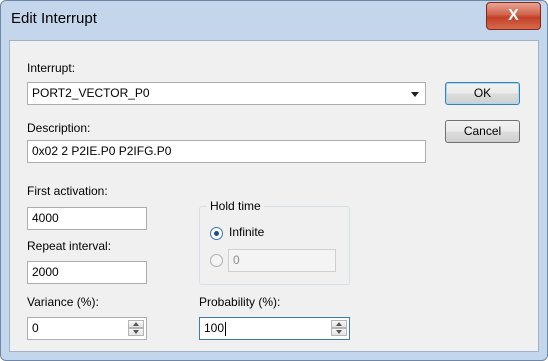 This screenshot has width=548, height=361. What do you see at coordinates (63, 302) in the screenshot?
I see `variance-label: Variance (%):` at bounding box center [63, 302].